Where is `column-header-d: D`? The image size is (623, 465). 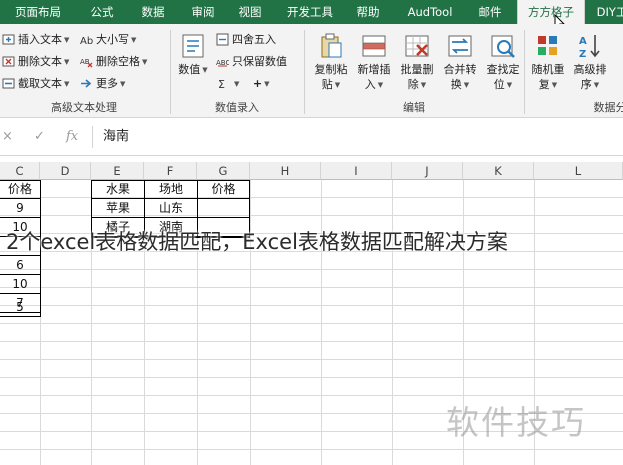 column-header-d: D is located at coordinates (65, 171).